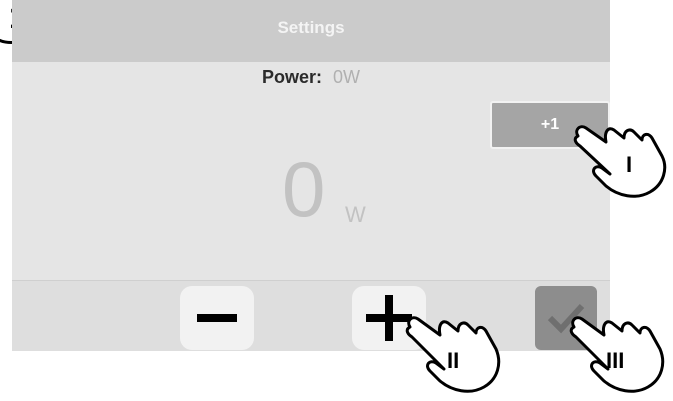 The width and height of the screenshot is (673, 401). Describe the element at coordinates (291, 77) in the screenshot. I see `power-label: Power:` at that location.